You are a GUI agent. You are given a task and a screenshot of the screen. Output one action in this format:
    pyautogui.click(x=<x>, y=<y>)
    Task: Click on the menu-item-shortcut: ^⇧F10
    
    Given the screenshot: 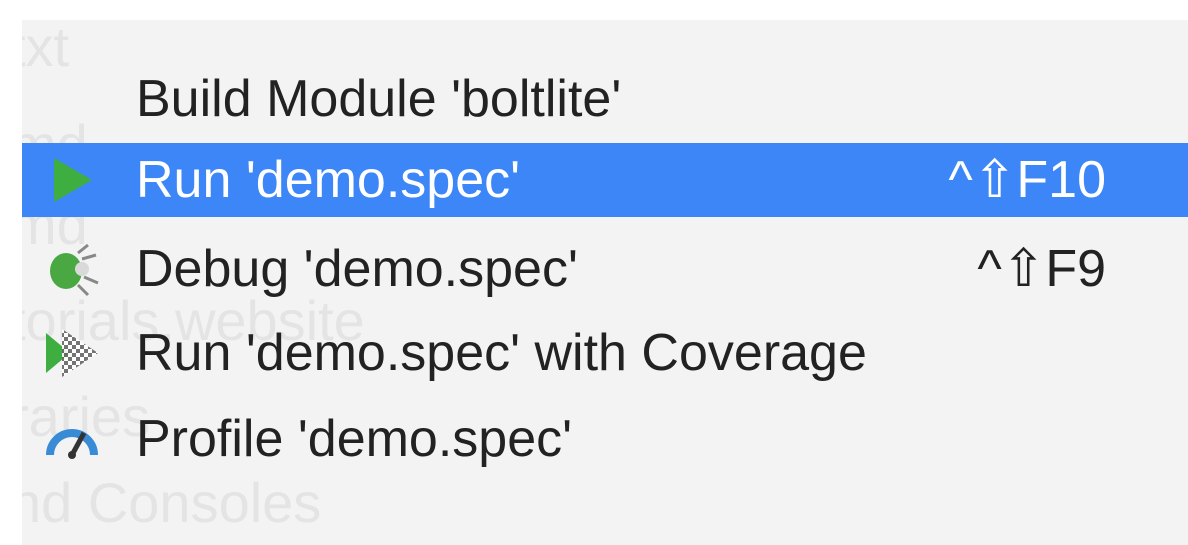 What is the action you would take?
    pyautogui.click(x=1027, y=180)
    